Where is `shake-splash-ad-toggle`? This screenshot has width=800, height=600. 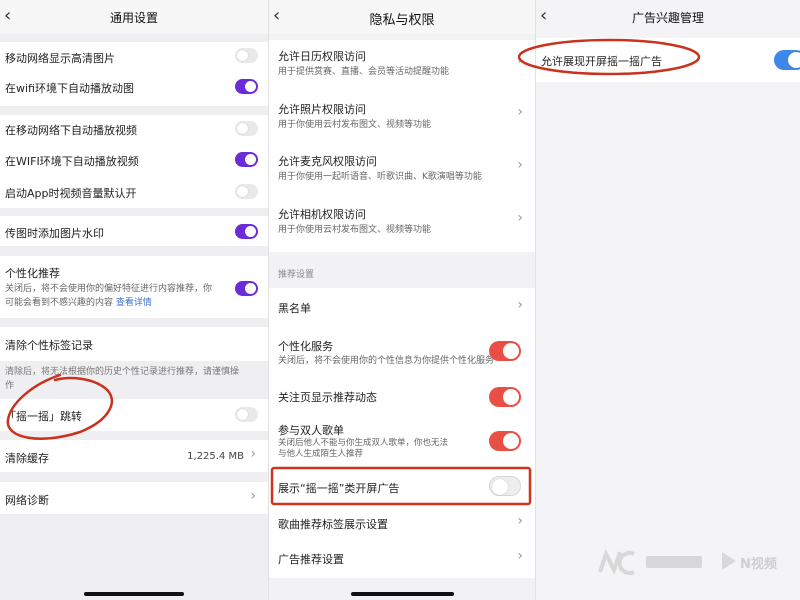
shake-splash-ad-toggle is located at coordinates (505, 486).